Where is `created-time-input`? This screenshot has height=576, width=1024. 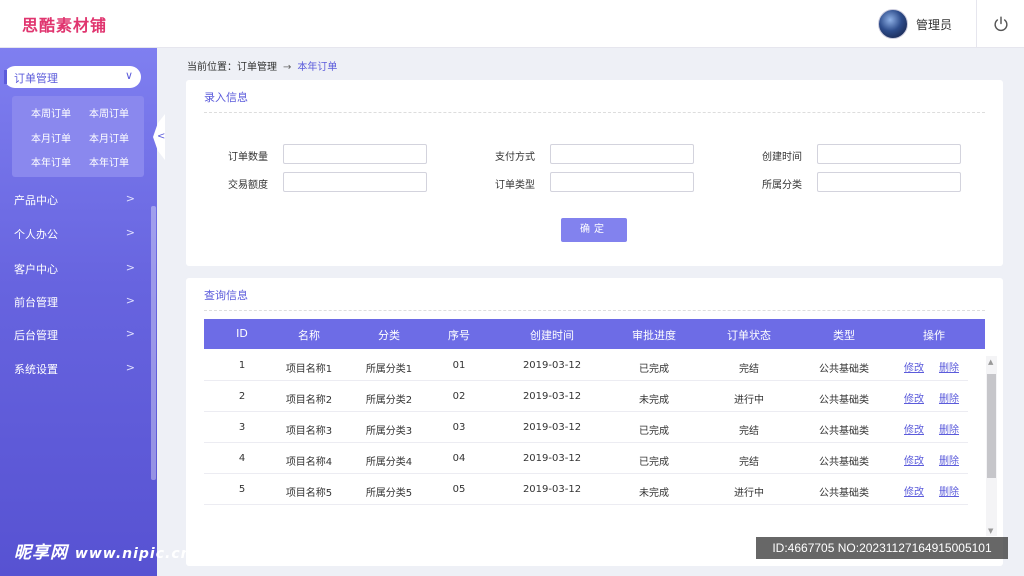
created-time-input is located at coordinates (889, 154).